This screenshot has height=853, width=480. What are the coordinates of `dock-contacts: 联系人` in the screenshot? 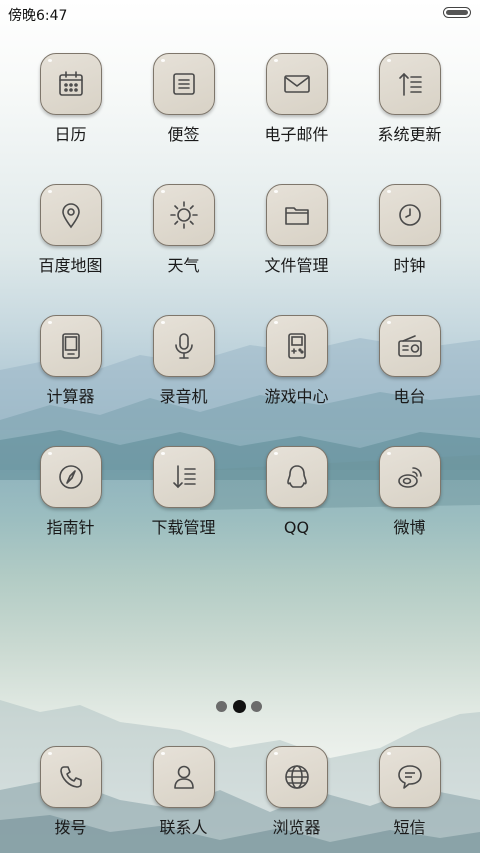 It's located at (183, 792).